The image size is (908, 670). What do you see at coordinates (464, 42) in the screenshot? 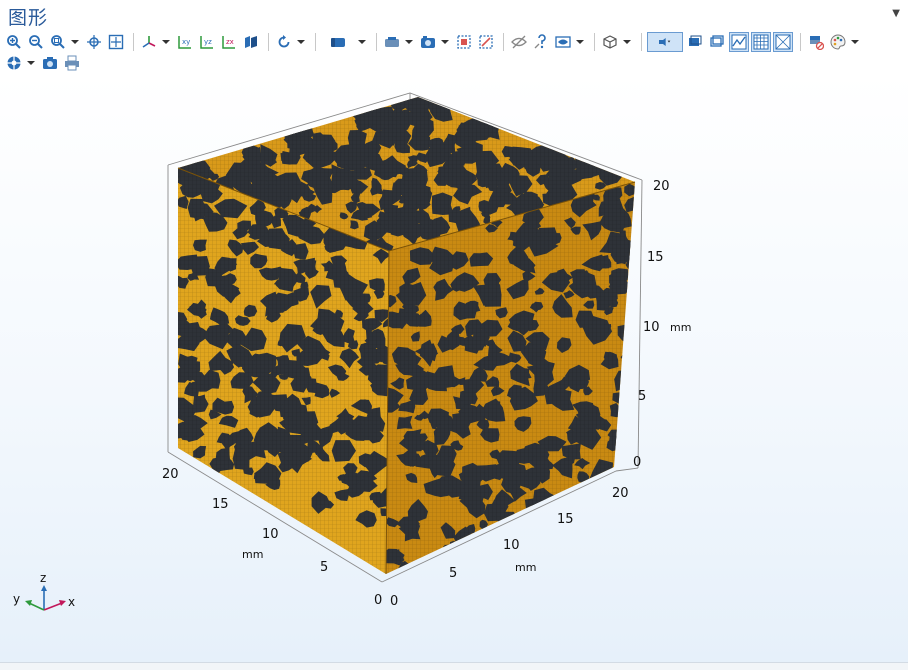
I see `selection-box-icon` at bounding box center [464, 42].